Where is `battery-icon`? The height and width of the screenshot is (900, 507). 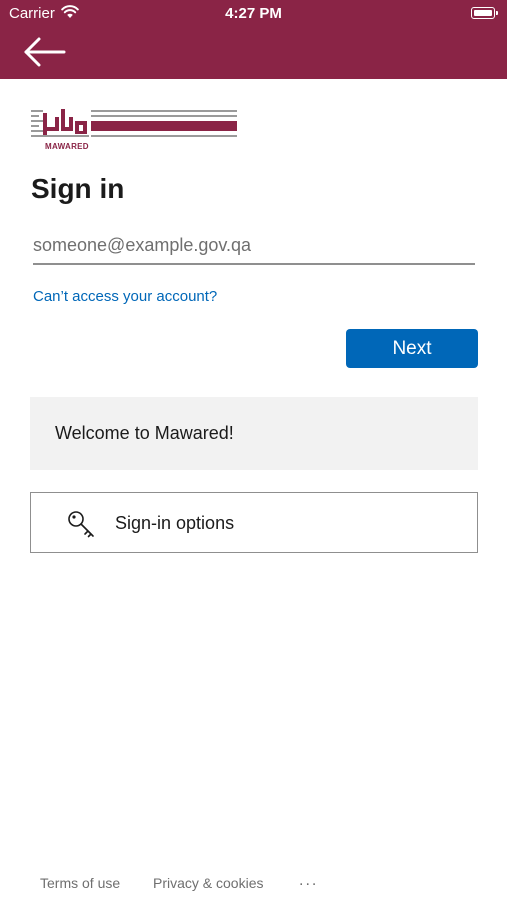
battery-icon is located at coordinates (484, 13).